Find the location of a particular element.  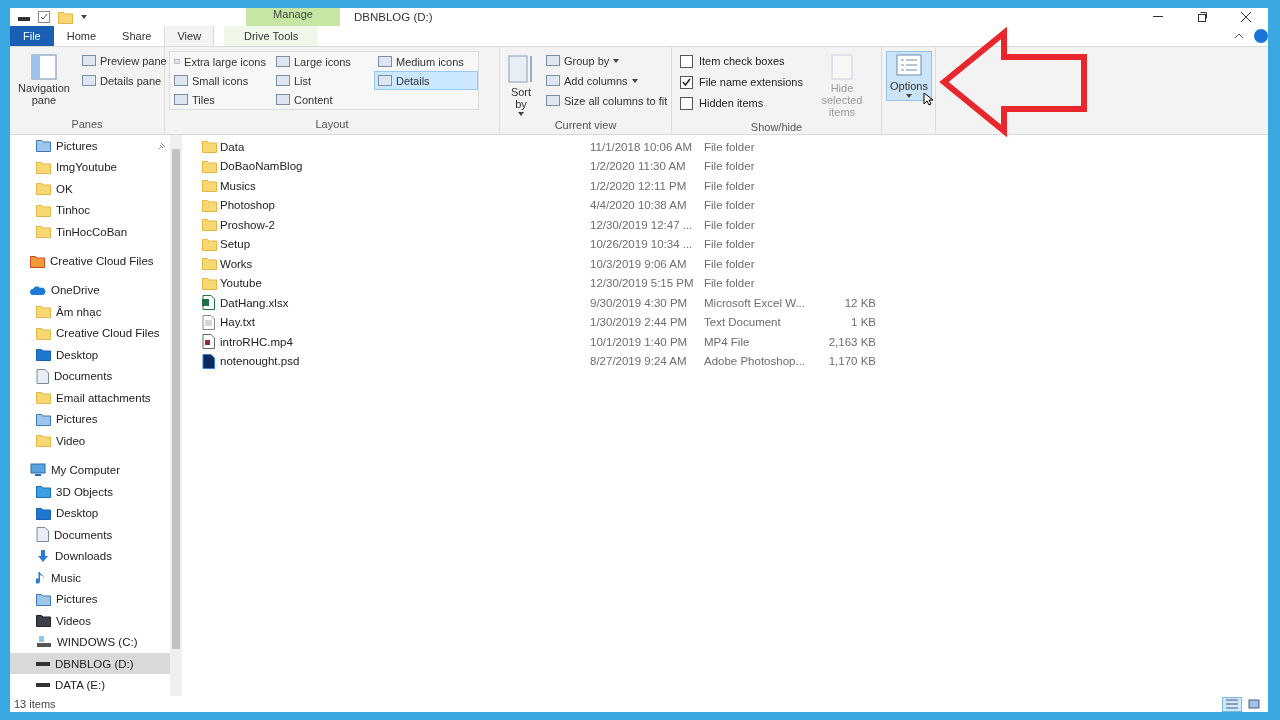

sidebar-item: TinHocCoBan is located at coordinates (90, 232).